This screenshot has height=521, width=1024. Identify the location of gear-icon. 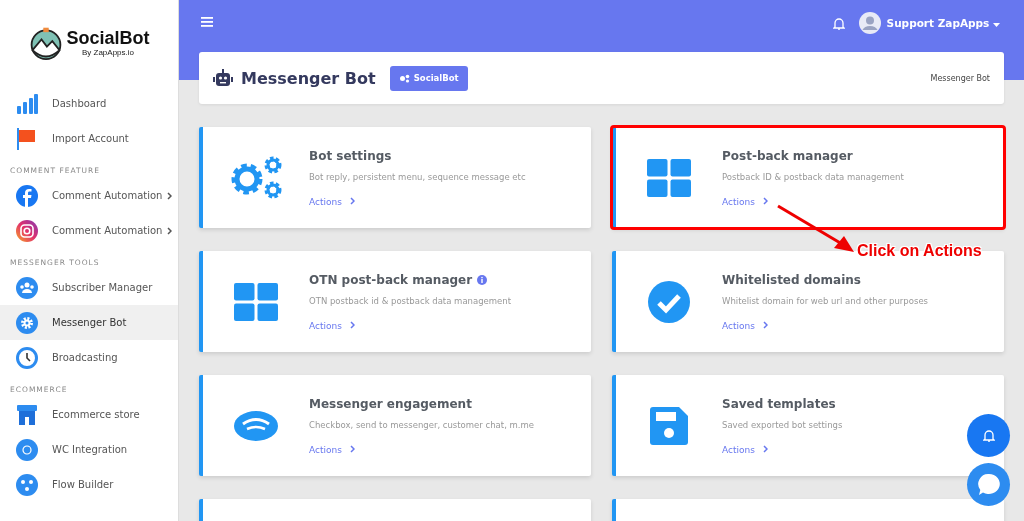
(27, 322).